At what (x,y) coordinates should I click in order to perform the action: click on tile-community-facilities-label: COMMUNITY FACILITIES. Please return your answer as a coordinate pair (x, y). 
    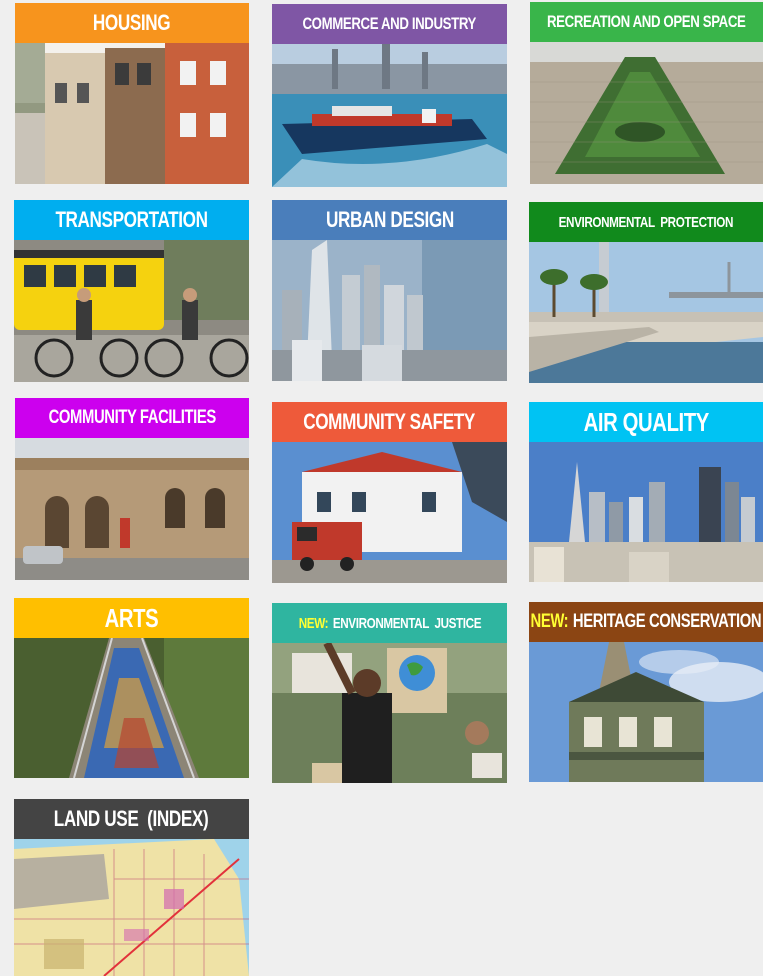
    Looking at the image, I should click on (132, 417).